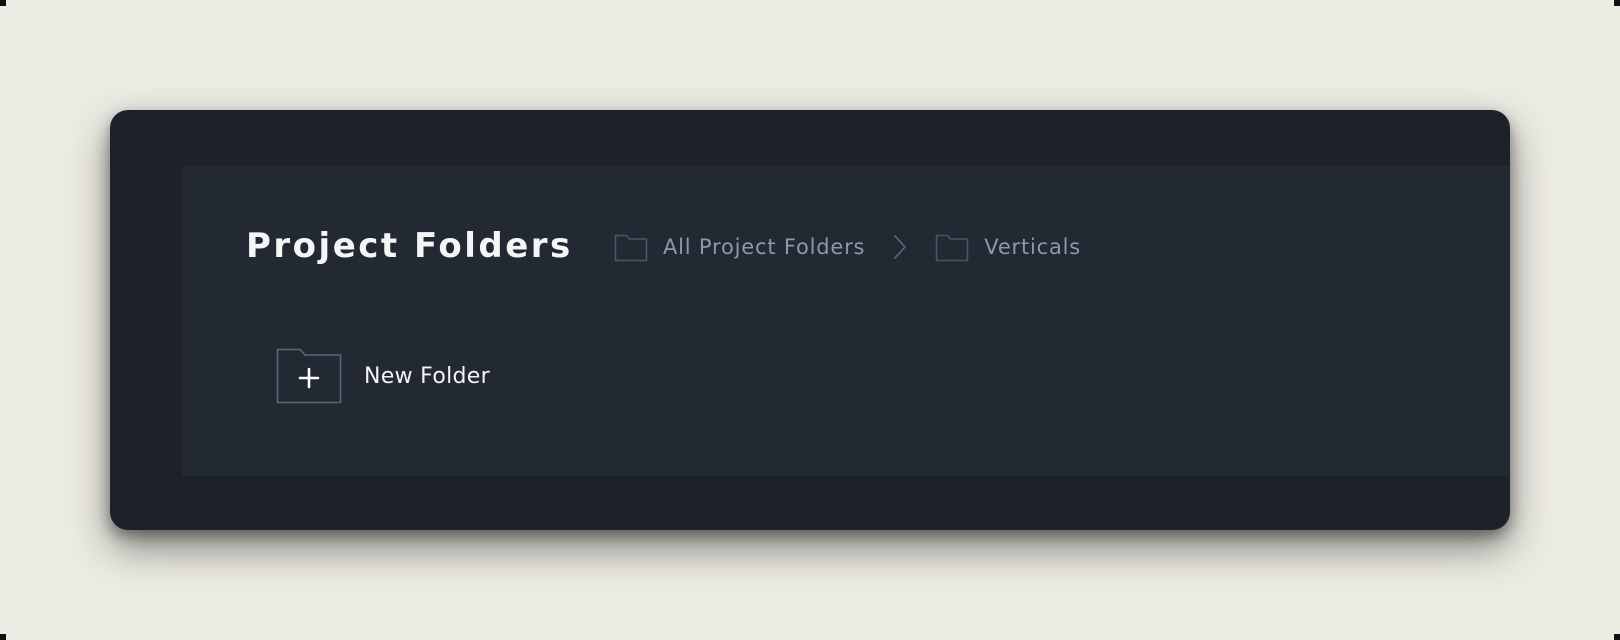  What do you see at coordinates (764, 247) in the screenshot?
I see `breadcrumb-item-label: All Project Folders` at bounding box center [764, 247].